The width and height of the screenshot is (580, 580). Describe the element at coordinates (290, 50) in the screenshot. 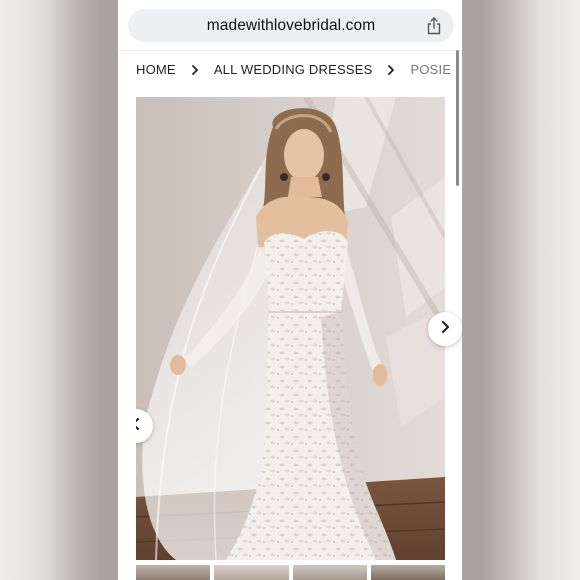

I see `header-divider` at that location.